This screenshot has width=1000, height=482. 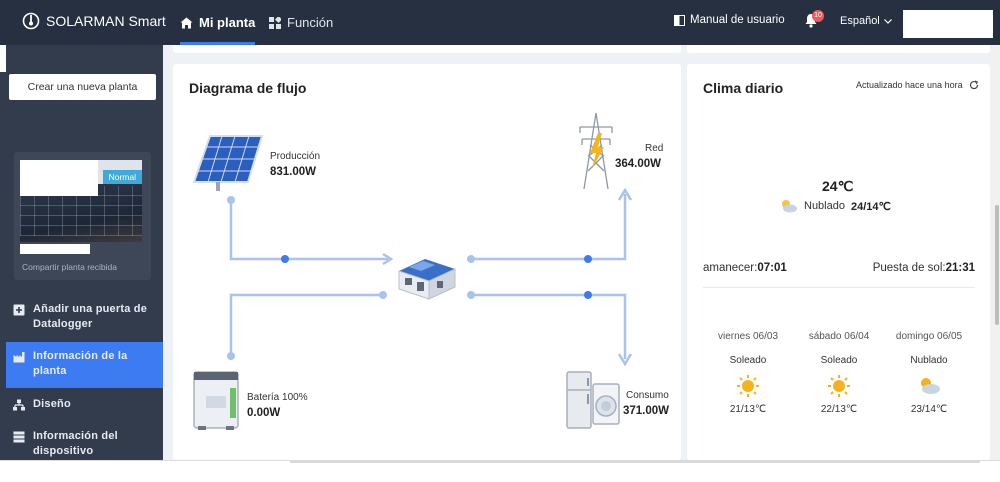 I want to click on user-account-area, so click(x=948, y=24).